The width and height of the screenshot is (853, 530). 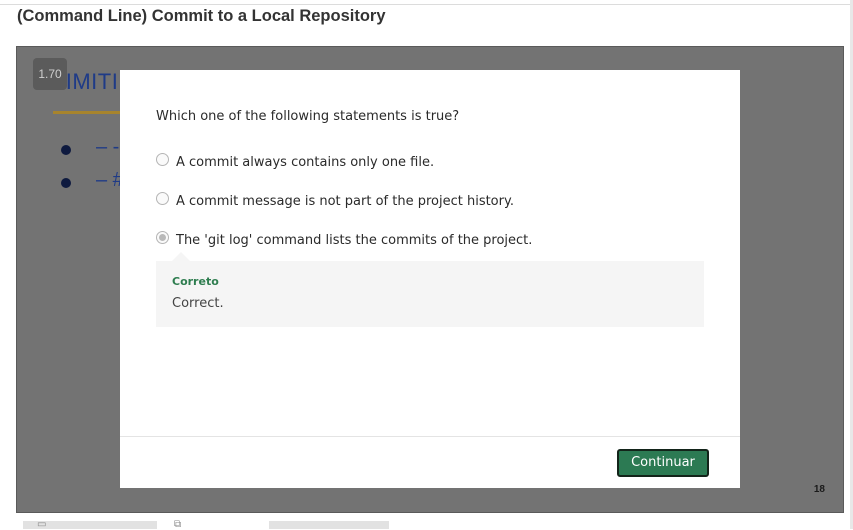 I want to click on continue-button: Continuar, so click(x=663, y=463).